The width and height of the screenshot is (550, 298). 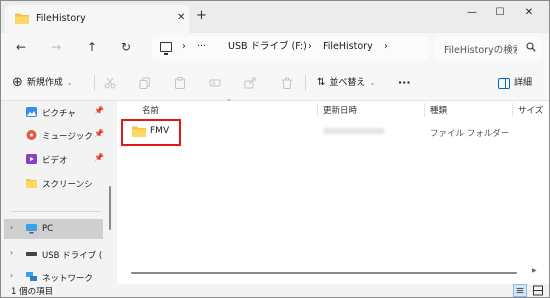 What do you see at coordinates (201, 47) in the screenshot?
I see `breadcrumb-overflow: ···` at bounding box center [201, 47].